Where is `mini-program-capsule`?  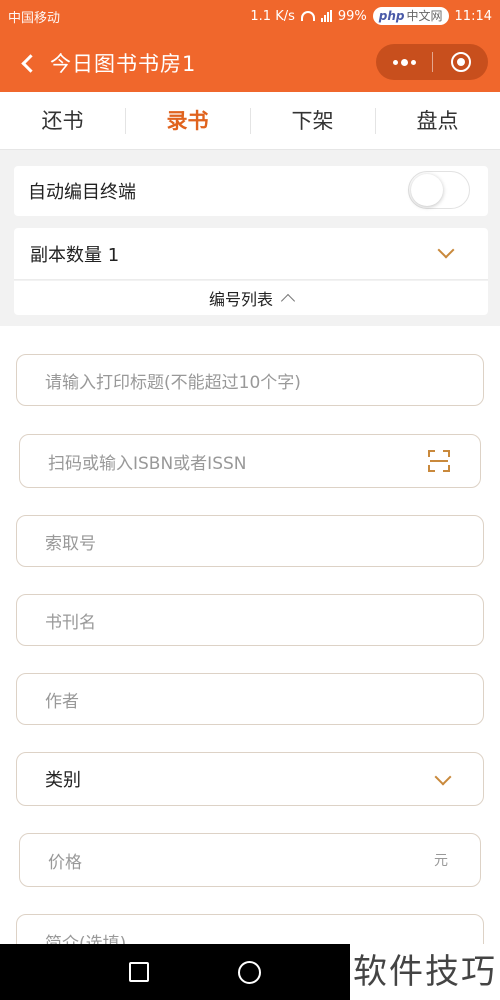 mini-program-capsule is located at coordinates (432, 62).